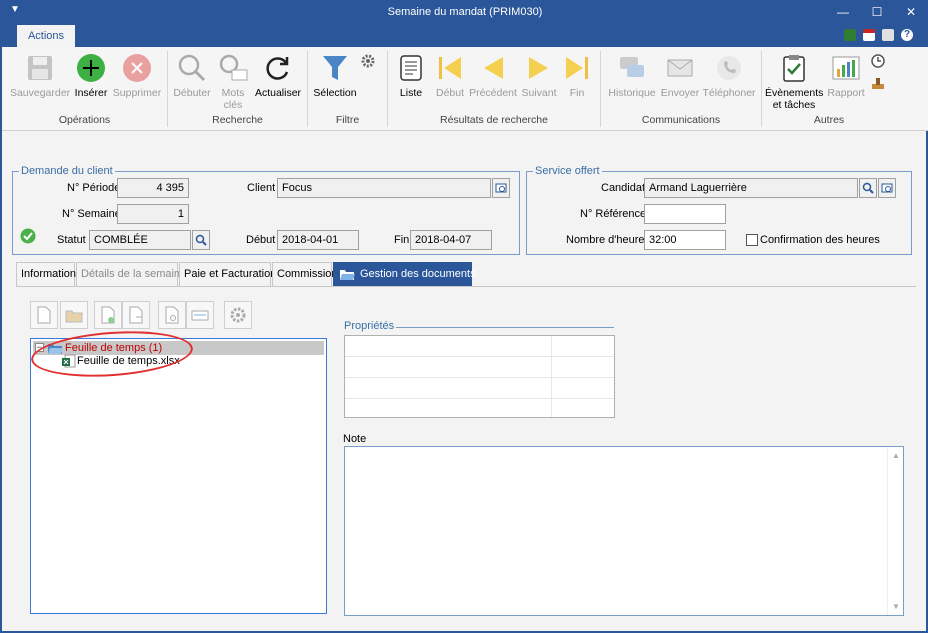  What do you see at coordinates (278, 68) in the screenshot?
I see `refresh-icon` at bounding box center [278, 68].